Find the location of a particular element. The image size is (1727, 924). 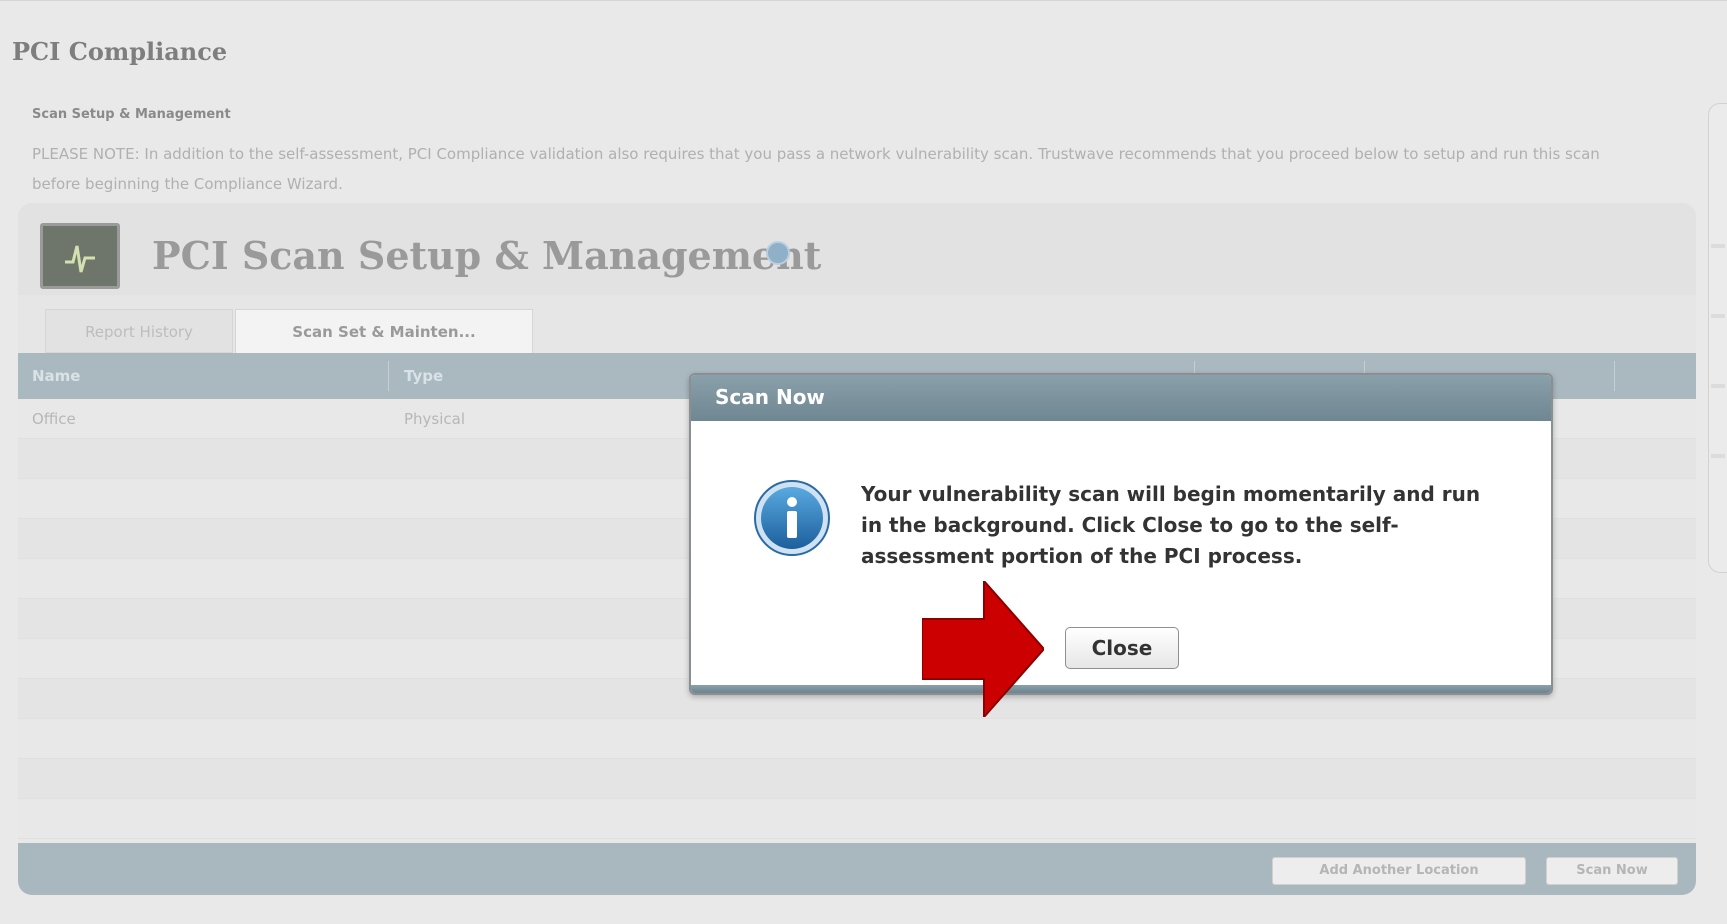

column-header-type: Type is located at coordinates (540, 376).